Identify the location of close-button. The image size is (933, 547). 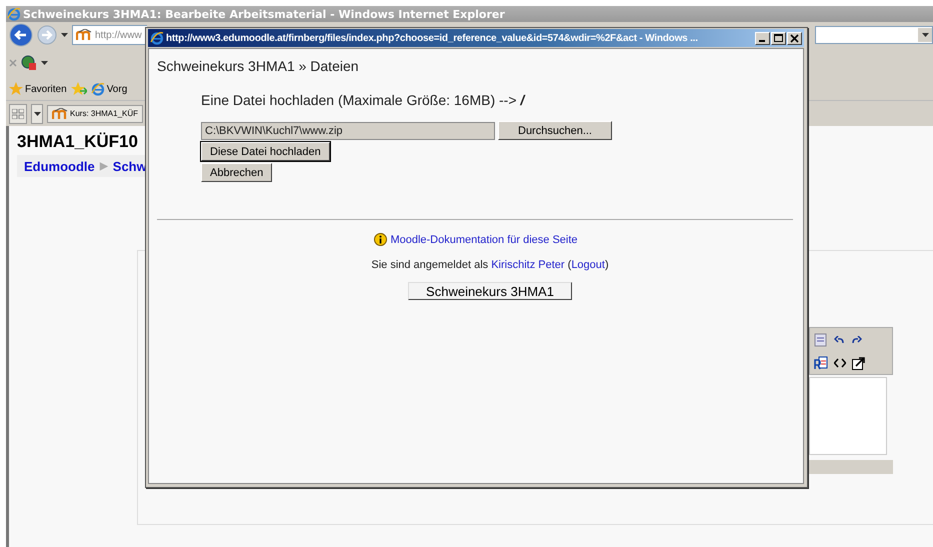
(794, 38).